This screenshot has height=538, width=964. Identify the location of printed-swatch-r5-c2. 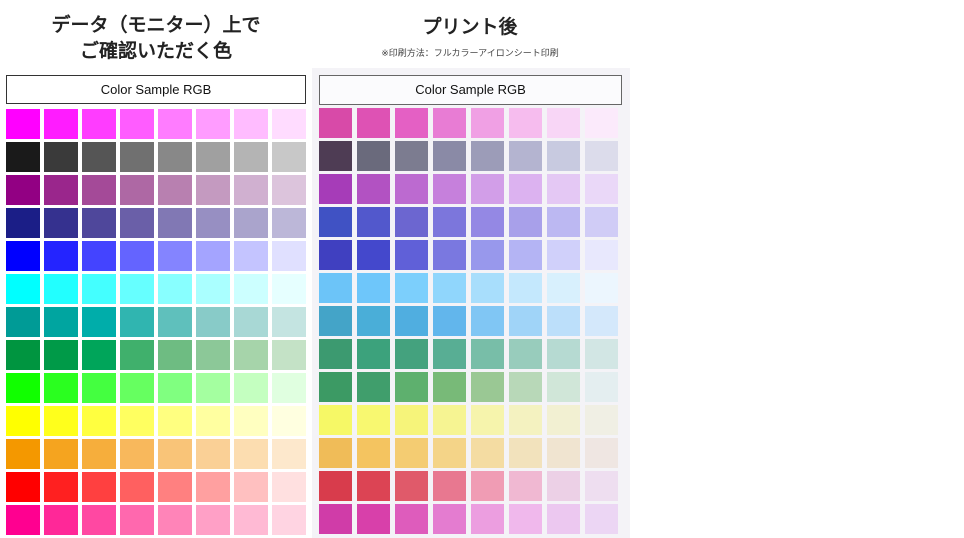
(373, 255).